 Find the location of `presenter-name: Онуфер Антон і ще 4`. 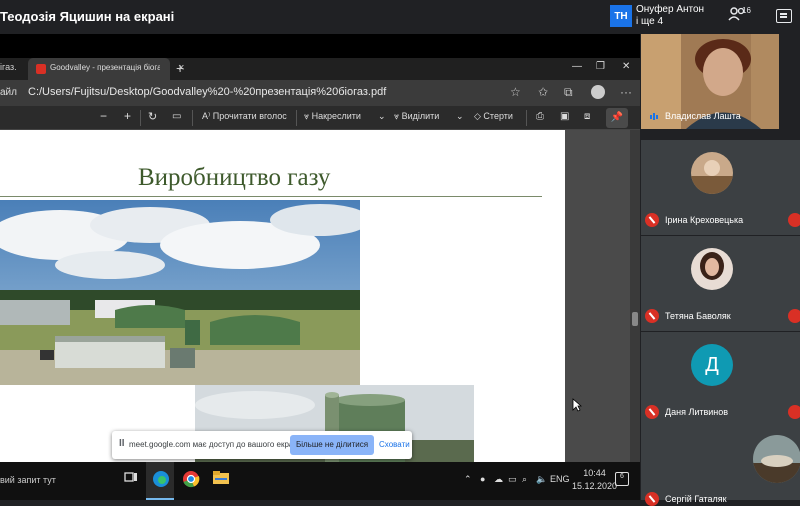

presenter-name: Онуфер Антон і ще 4 is located at coordinates (670, 15).